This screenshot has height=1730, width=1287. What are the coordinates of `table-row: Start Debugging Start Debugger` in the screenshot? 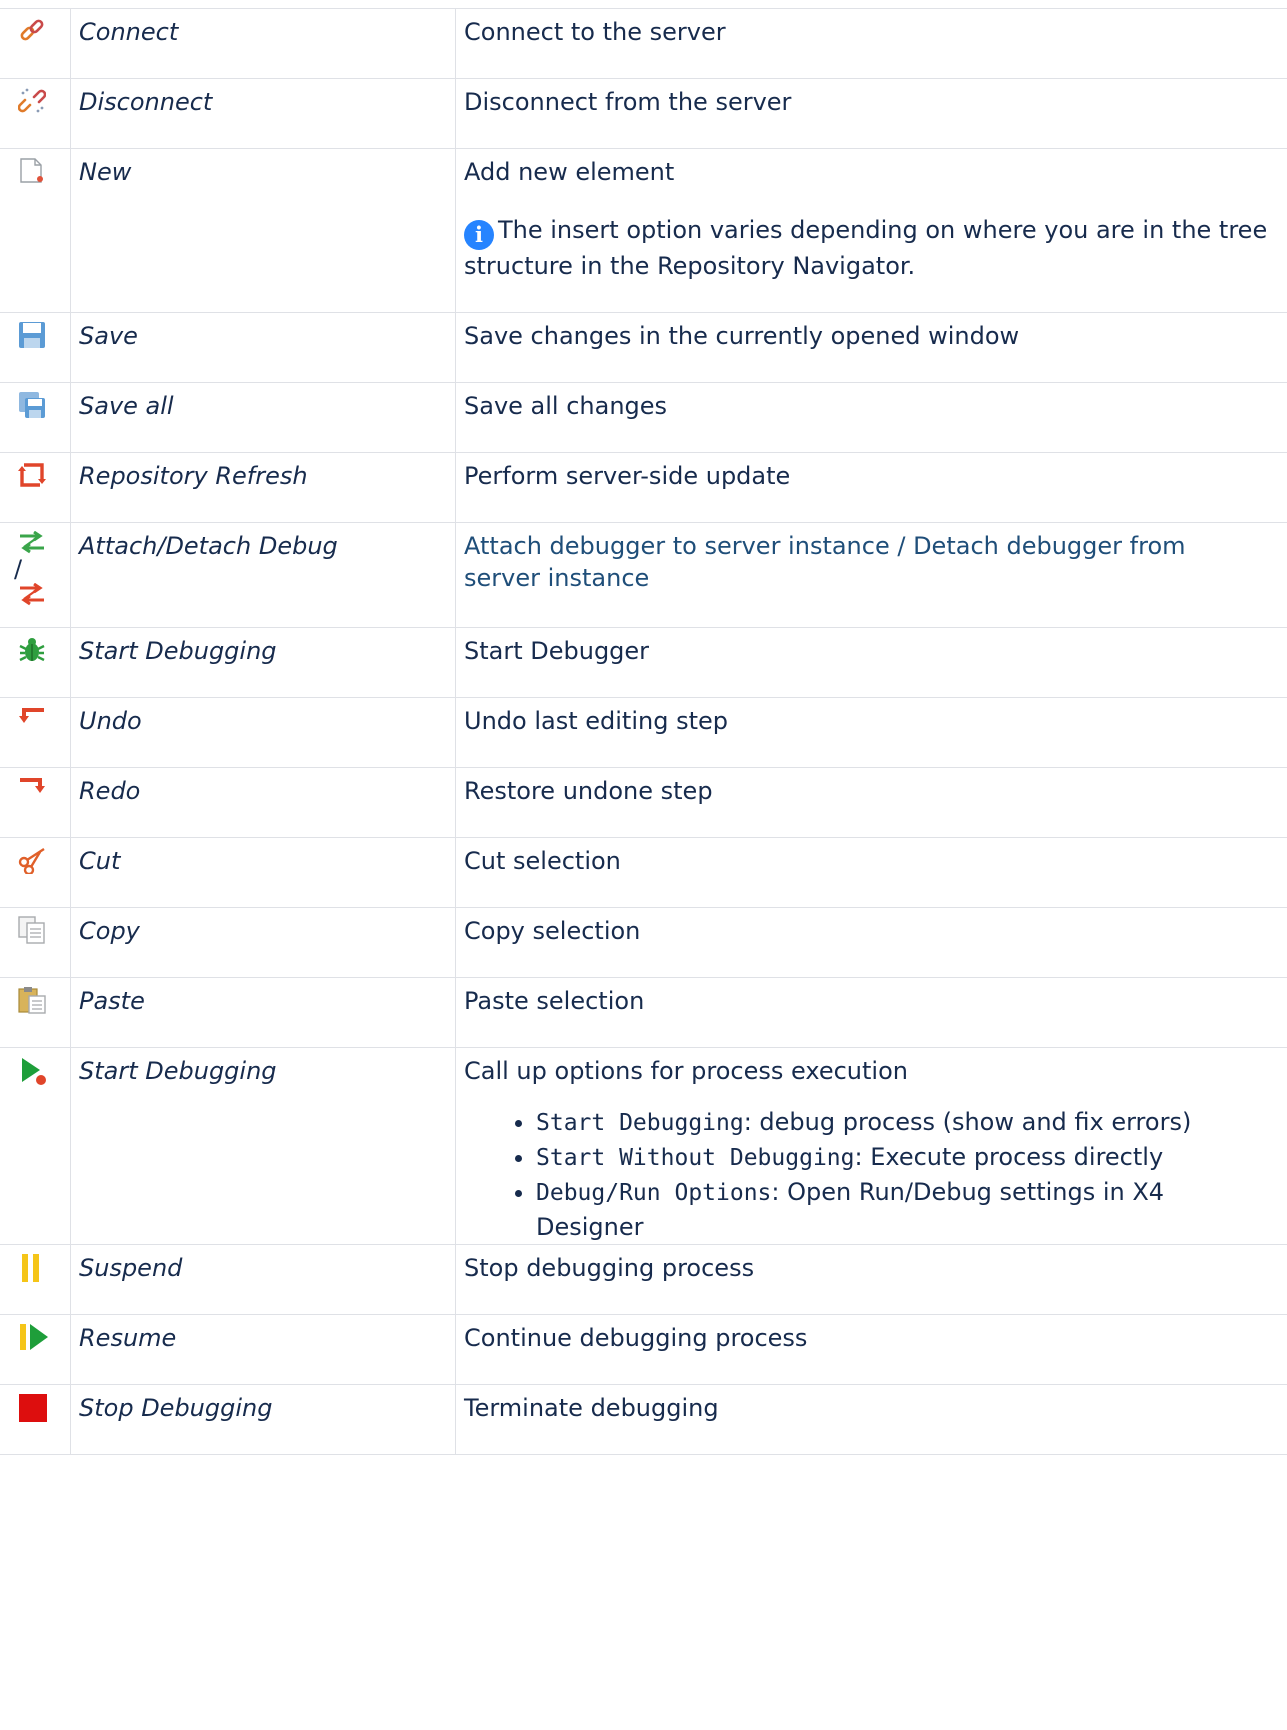 It's located at (643, 663).